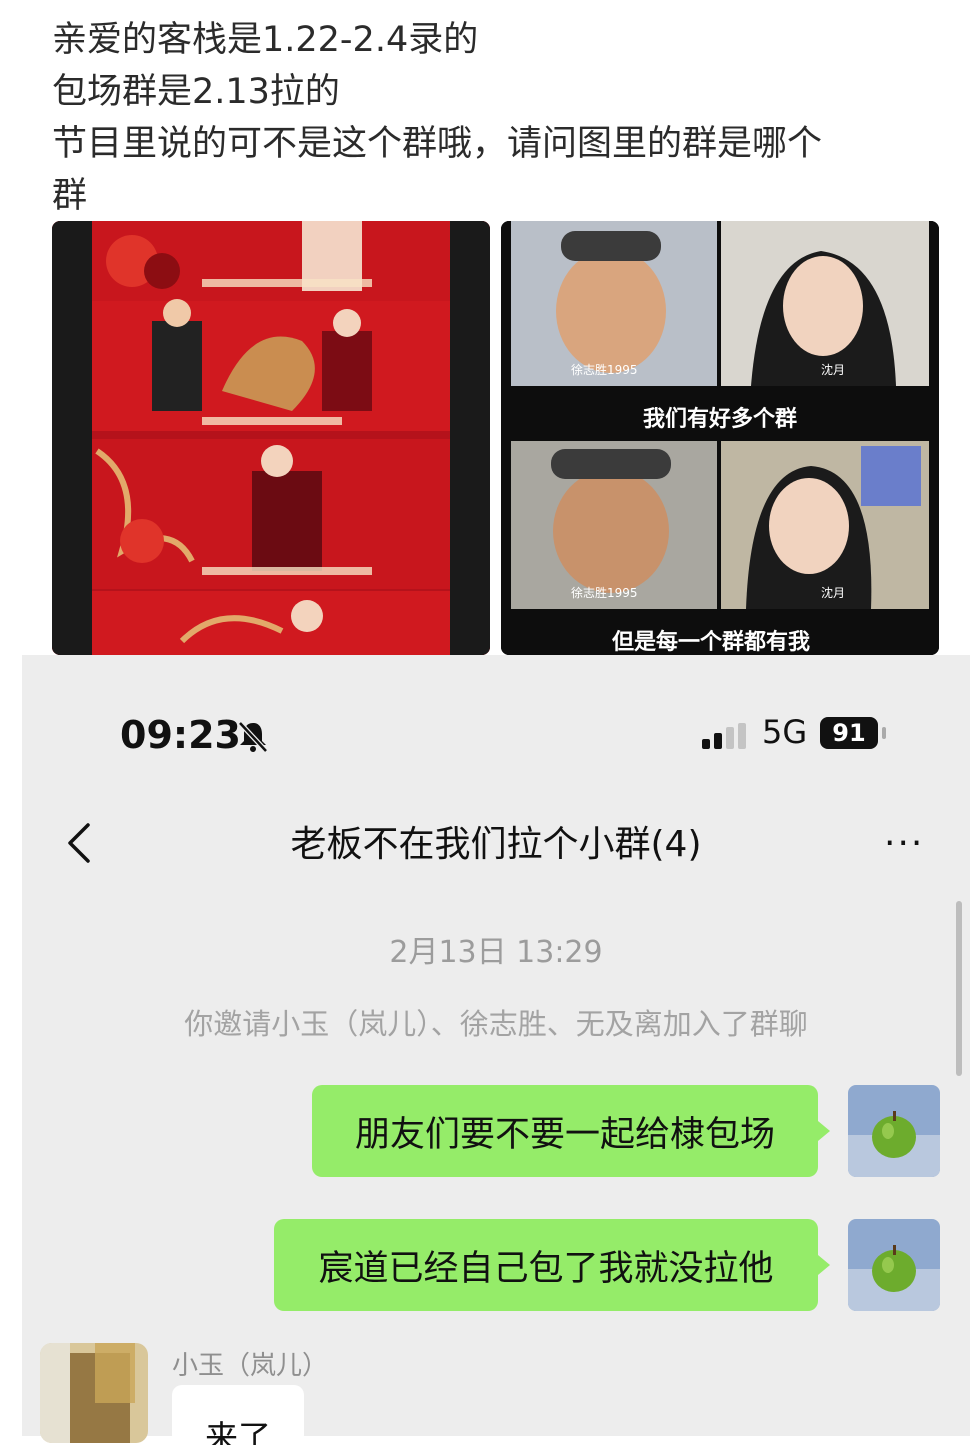 The image size is (970, 1445). What do you see at coordinates (720, 419) in the screenshot?
I see `caption-top: 我们有好多个群` at bounding box center [720, 419].